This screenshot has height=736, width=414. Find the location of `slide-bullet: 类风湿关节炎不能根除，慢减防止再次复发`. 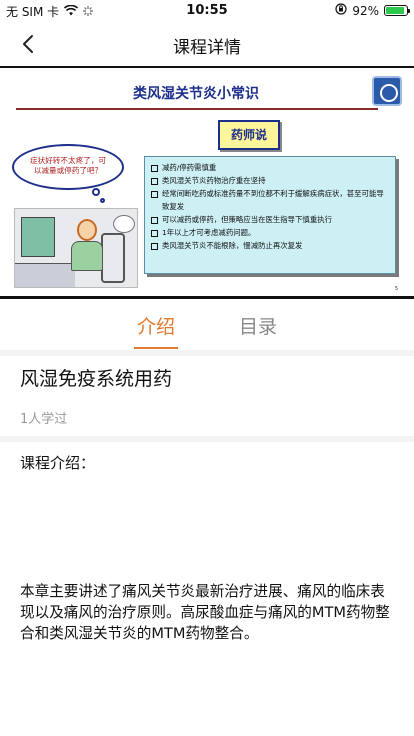

slide-bullet: 类风湿关节炎不能根除，慢减防止再次复发 is located at coordinates (270, 245).